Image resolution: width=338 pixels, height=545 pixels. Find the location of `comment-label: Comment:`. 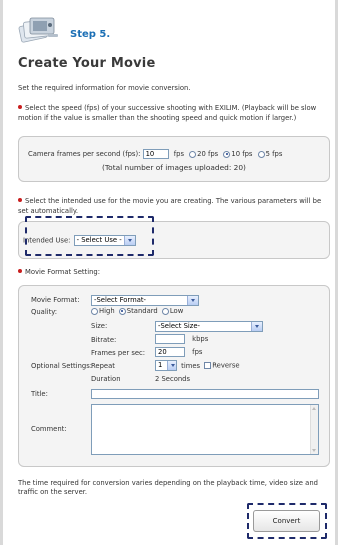

comment-label: Comment: is located at coordinates (49, 429).